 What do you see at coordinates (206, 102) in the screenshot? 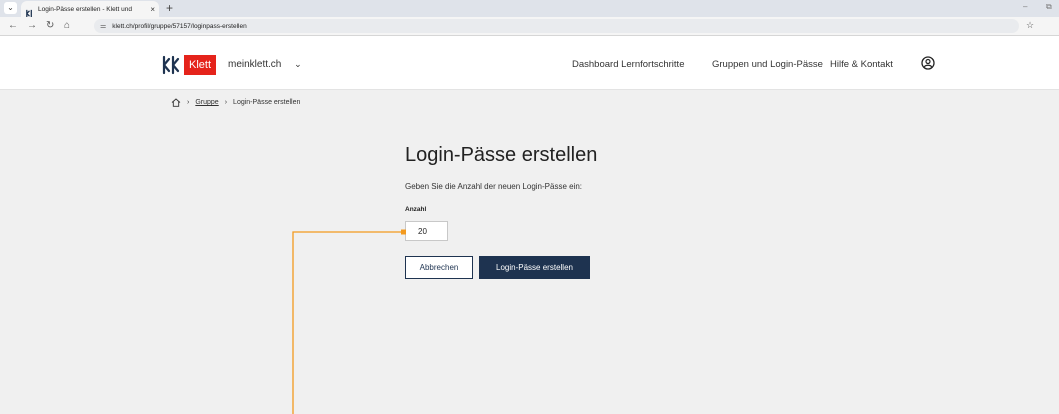
I see `breadcrumb-group-link: Gruppe` at bounding box center [206, 102].